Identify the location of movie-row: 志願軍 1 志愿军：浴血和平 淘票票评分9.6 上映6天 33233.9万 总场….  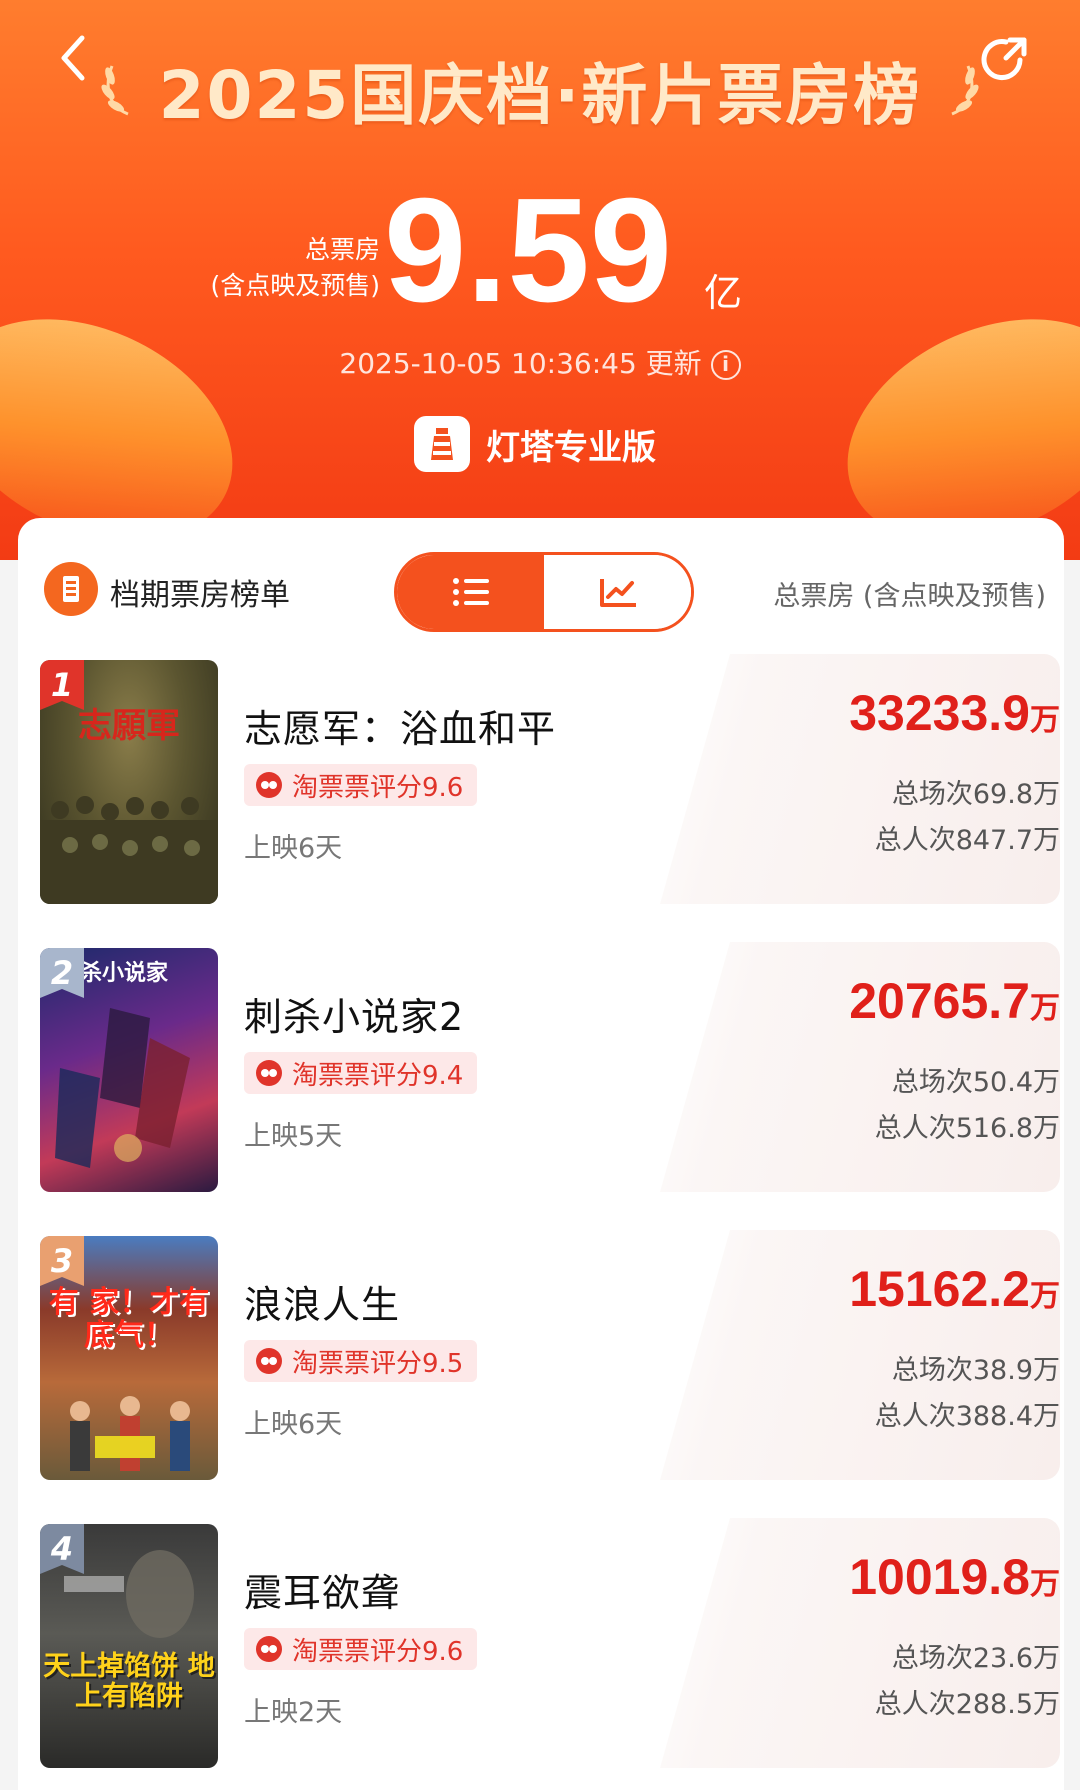
(550, 779).